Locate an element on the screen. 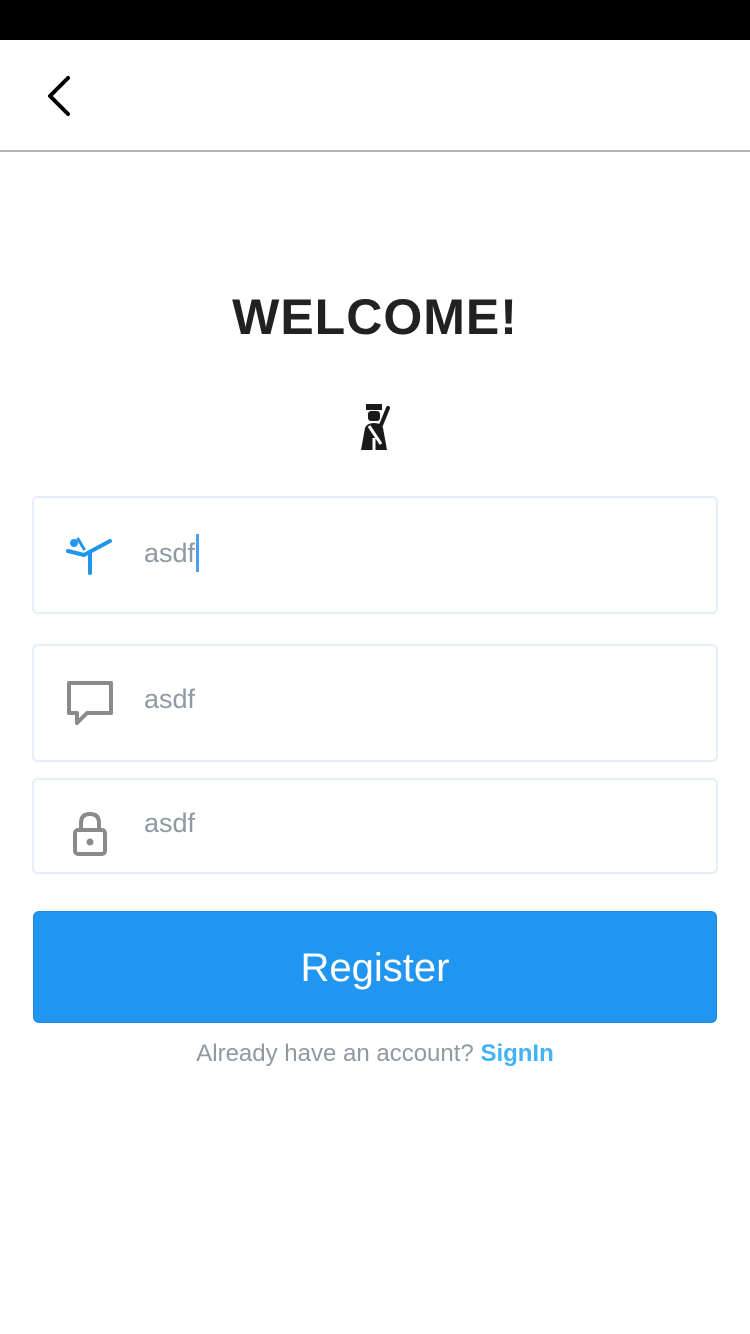 The image size is (750, 1334). message-icon is located at coordinates (90, 703).